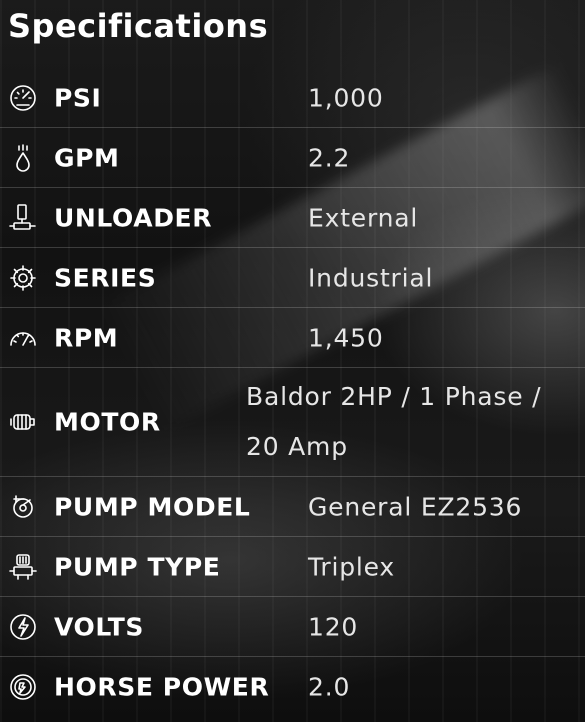 The width and height of the screenshot is (585, 722). I want to click on spec-value: 2.0, so click(329, 687).